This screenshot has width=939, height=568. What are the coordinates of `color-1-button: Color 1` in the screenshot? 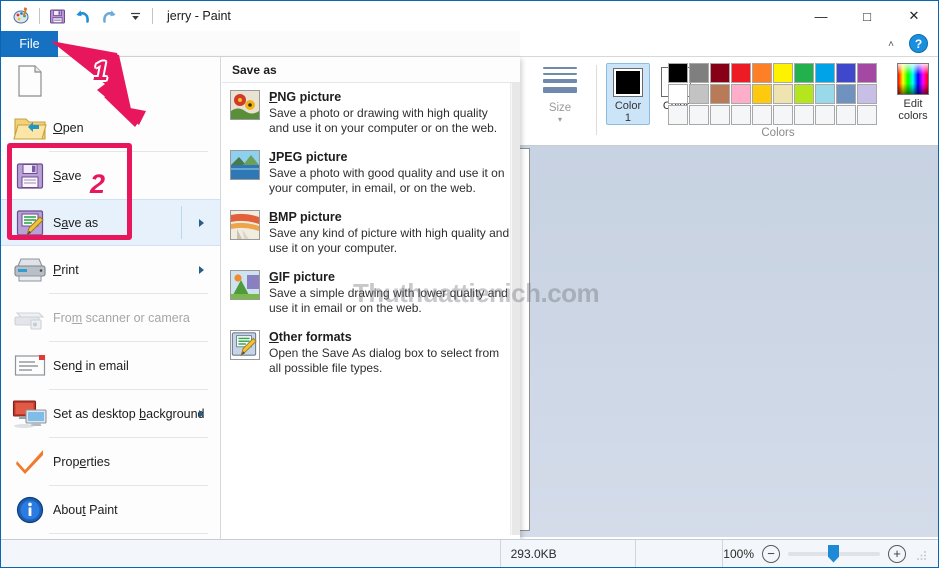 It's located at (628, 94).